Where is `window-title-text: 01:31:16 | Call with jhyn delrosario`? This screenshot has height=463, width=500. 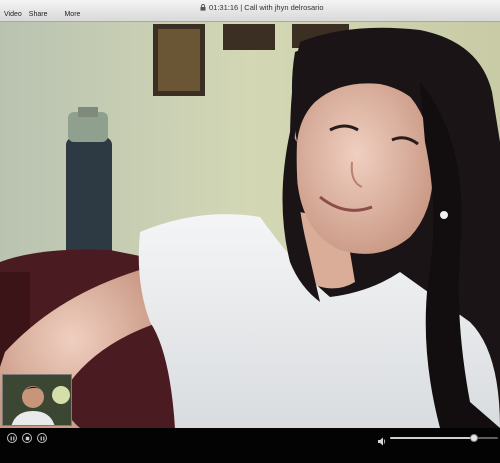
window-title-text: 01:31:16 | Call with jhyn delrosario is located at coordinates (266, 7).